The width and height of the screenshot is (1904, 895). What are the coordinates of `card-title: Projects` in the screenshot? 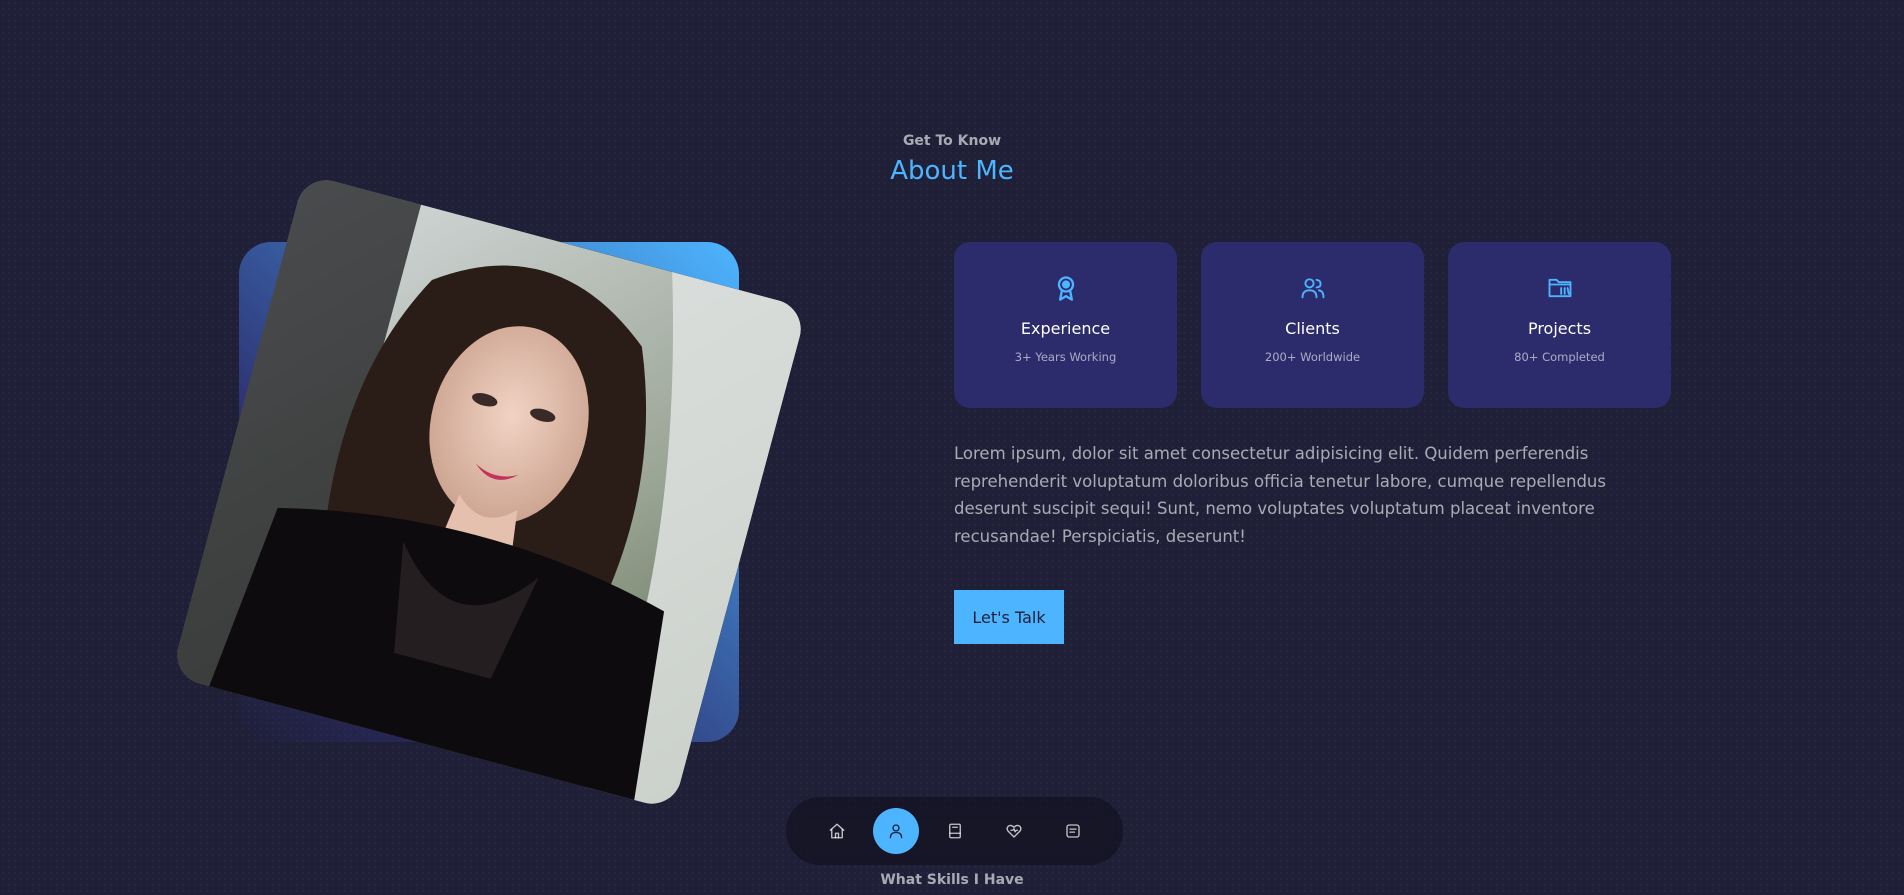 It's located at (1559, 328).